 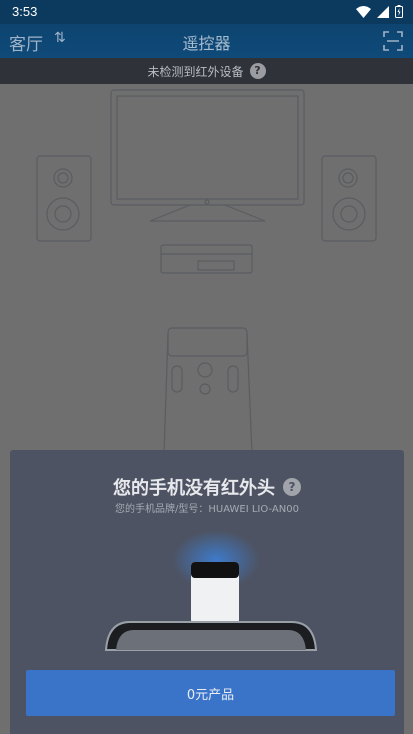 What do you see at coordinates (383, 11) in the screenshot?
I see `signal-icon` at bounding box center [383, 11].